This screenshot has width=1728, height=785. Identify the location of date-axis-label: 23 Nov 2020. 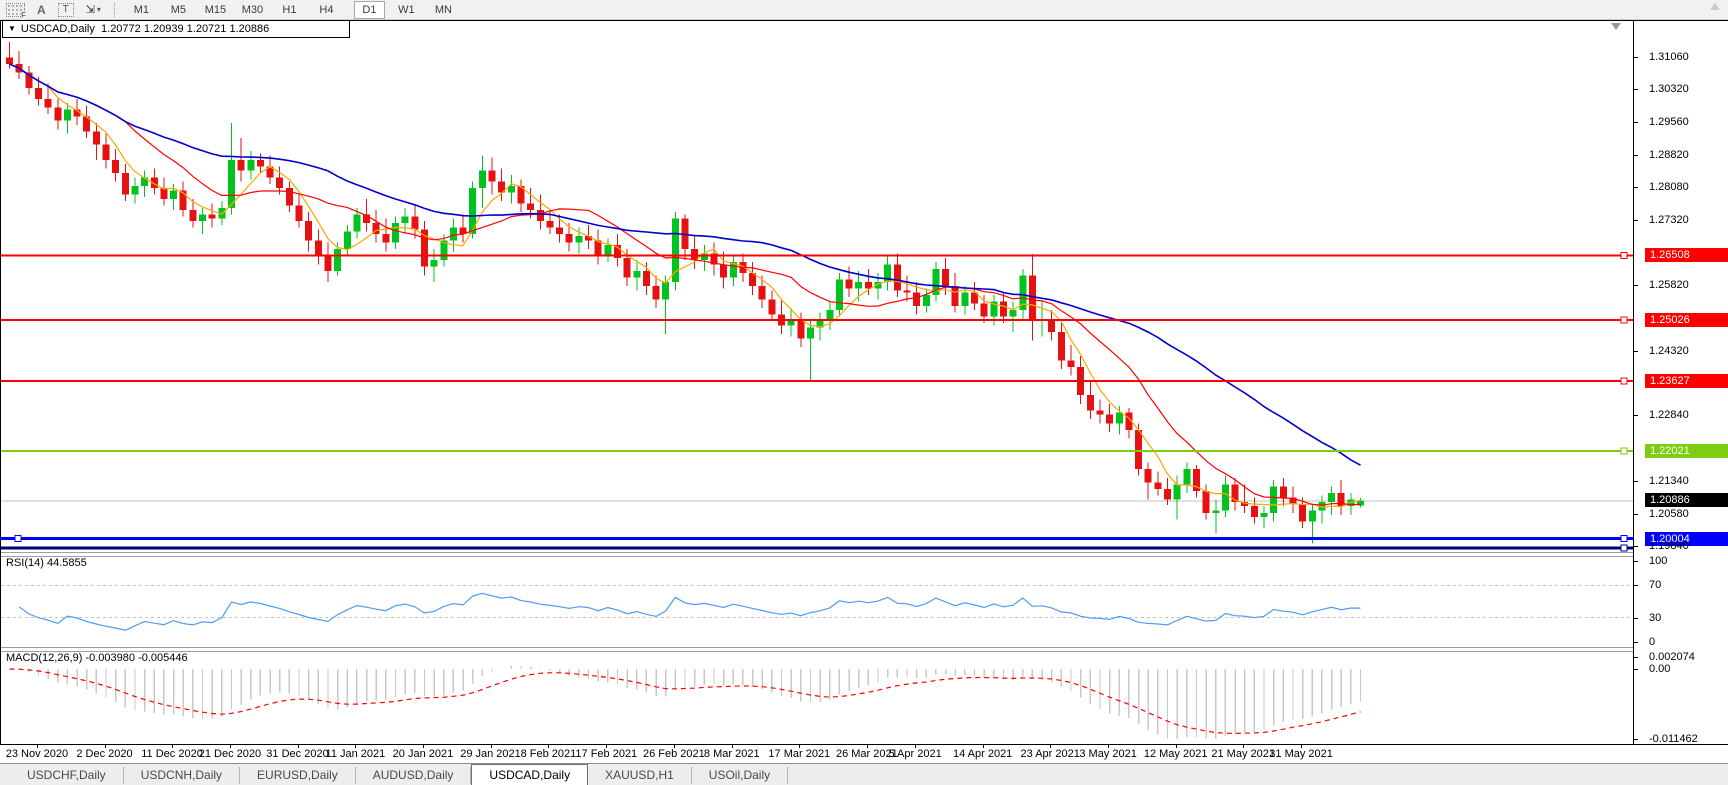
(37, 754).